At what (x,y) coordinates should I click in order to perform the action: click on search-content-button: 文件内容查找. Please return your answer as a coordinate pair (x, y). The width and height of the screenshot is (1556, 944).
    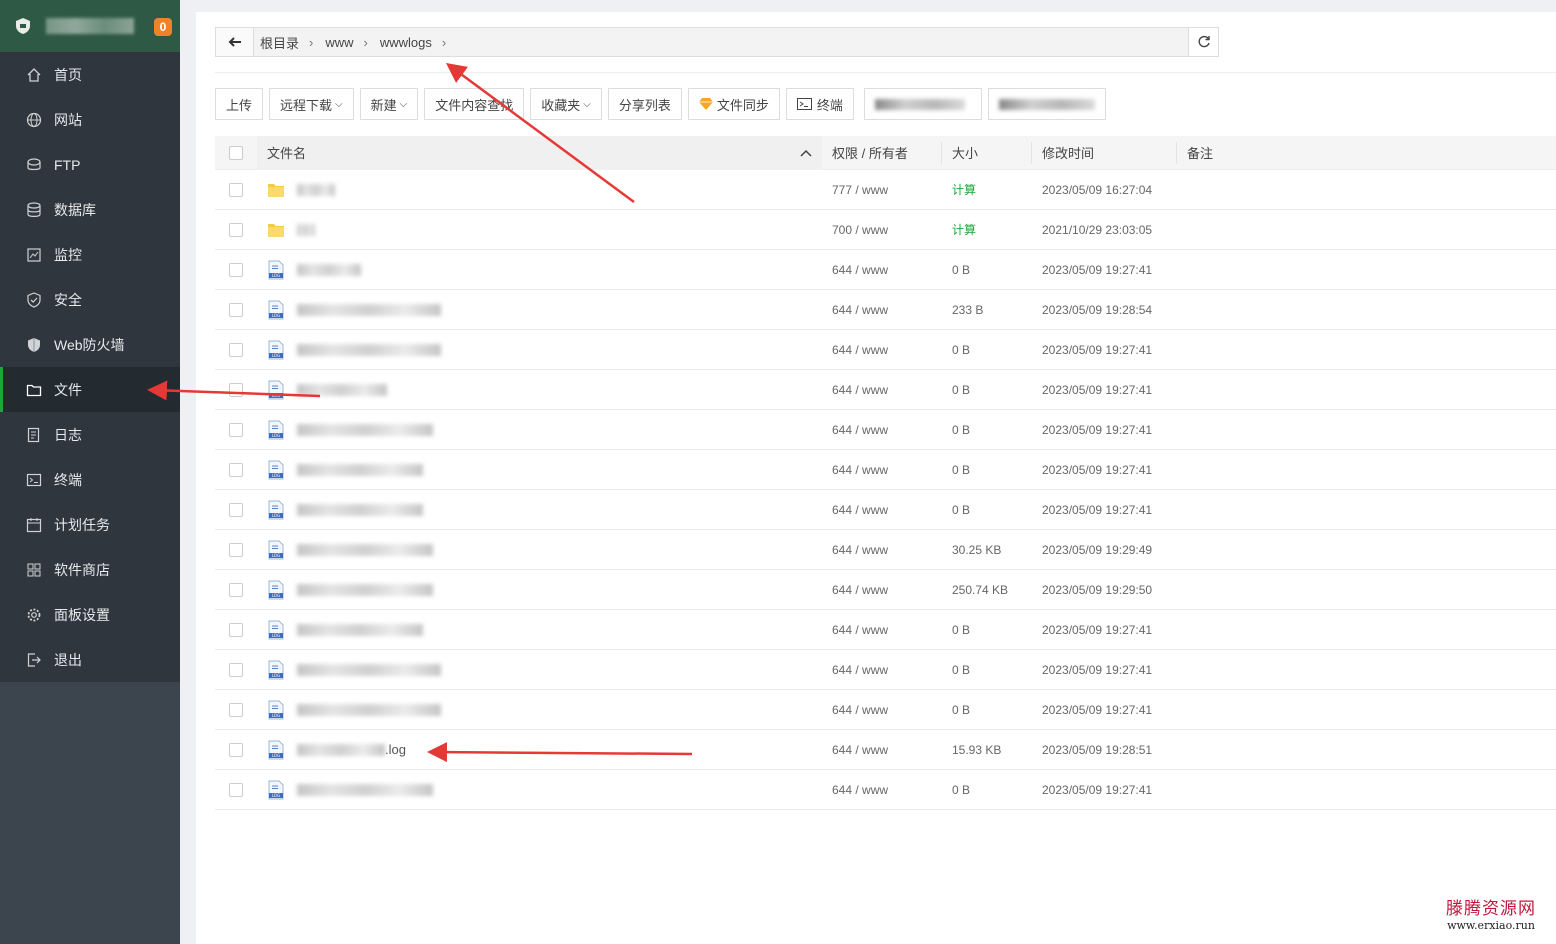
    Looking at the image, I should click on (474, 104).